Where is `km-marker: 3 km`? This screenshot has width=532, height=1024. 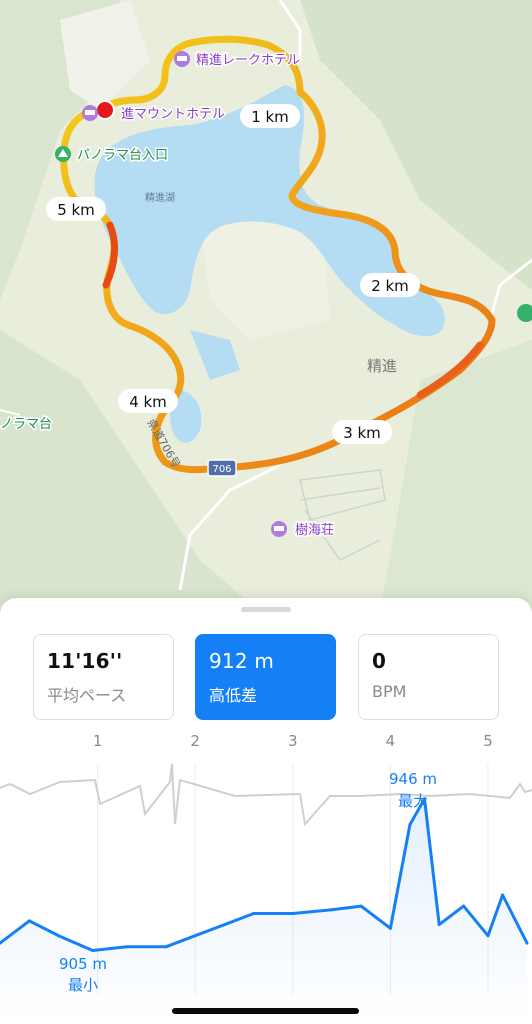
km-marker: 3 km is located at coordinates (362, 432).